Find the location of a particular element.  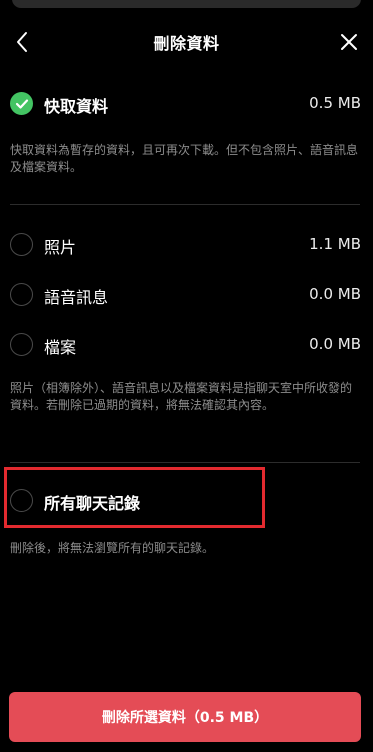

delete-button-label: 刪除所選資料（0.5 MB） is located at coordinates (185, 718).